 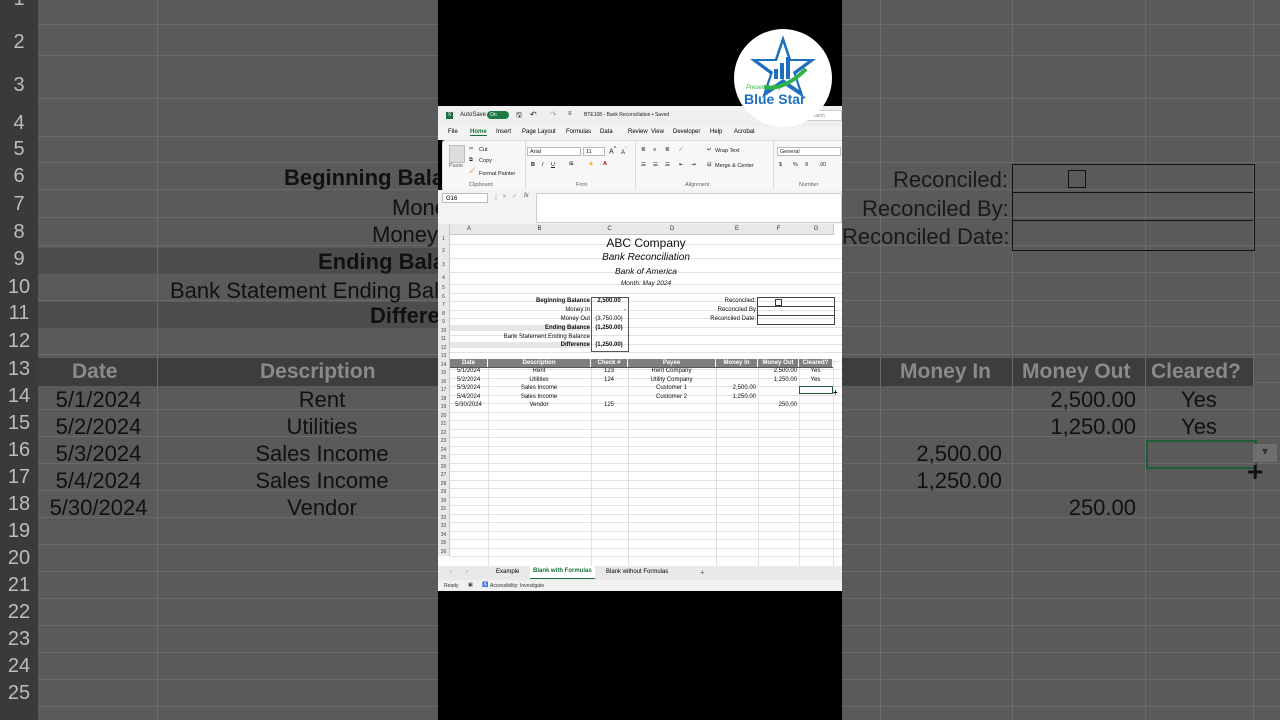 I want to click on increase-font-icon: A^, so click(x=612, y=150).